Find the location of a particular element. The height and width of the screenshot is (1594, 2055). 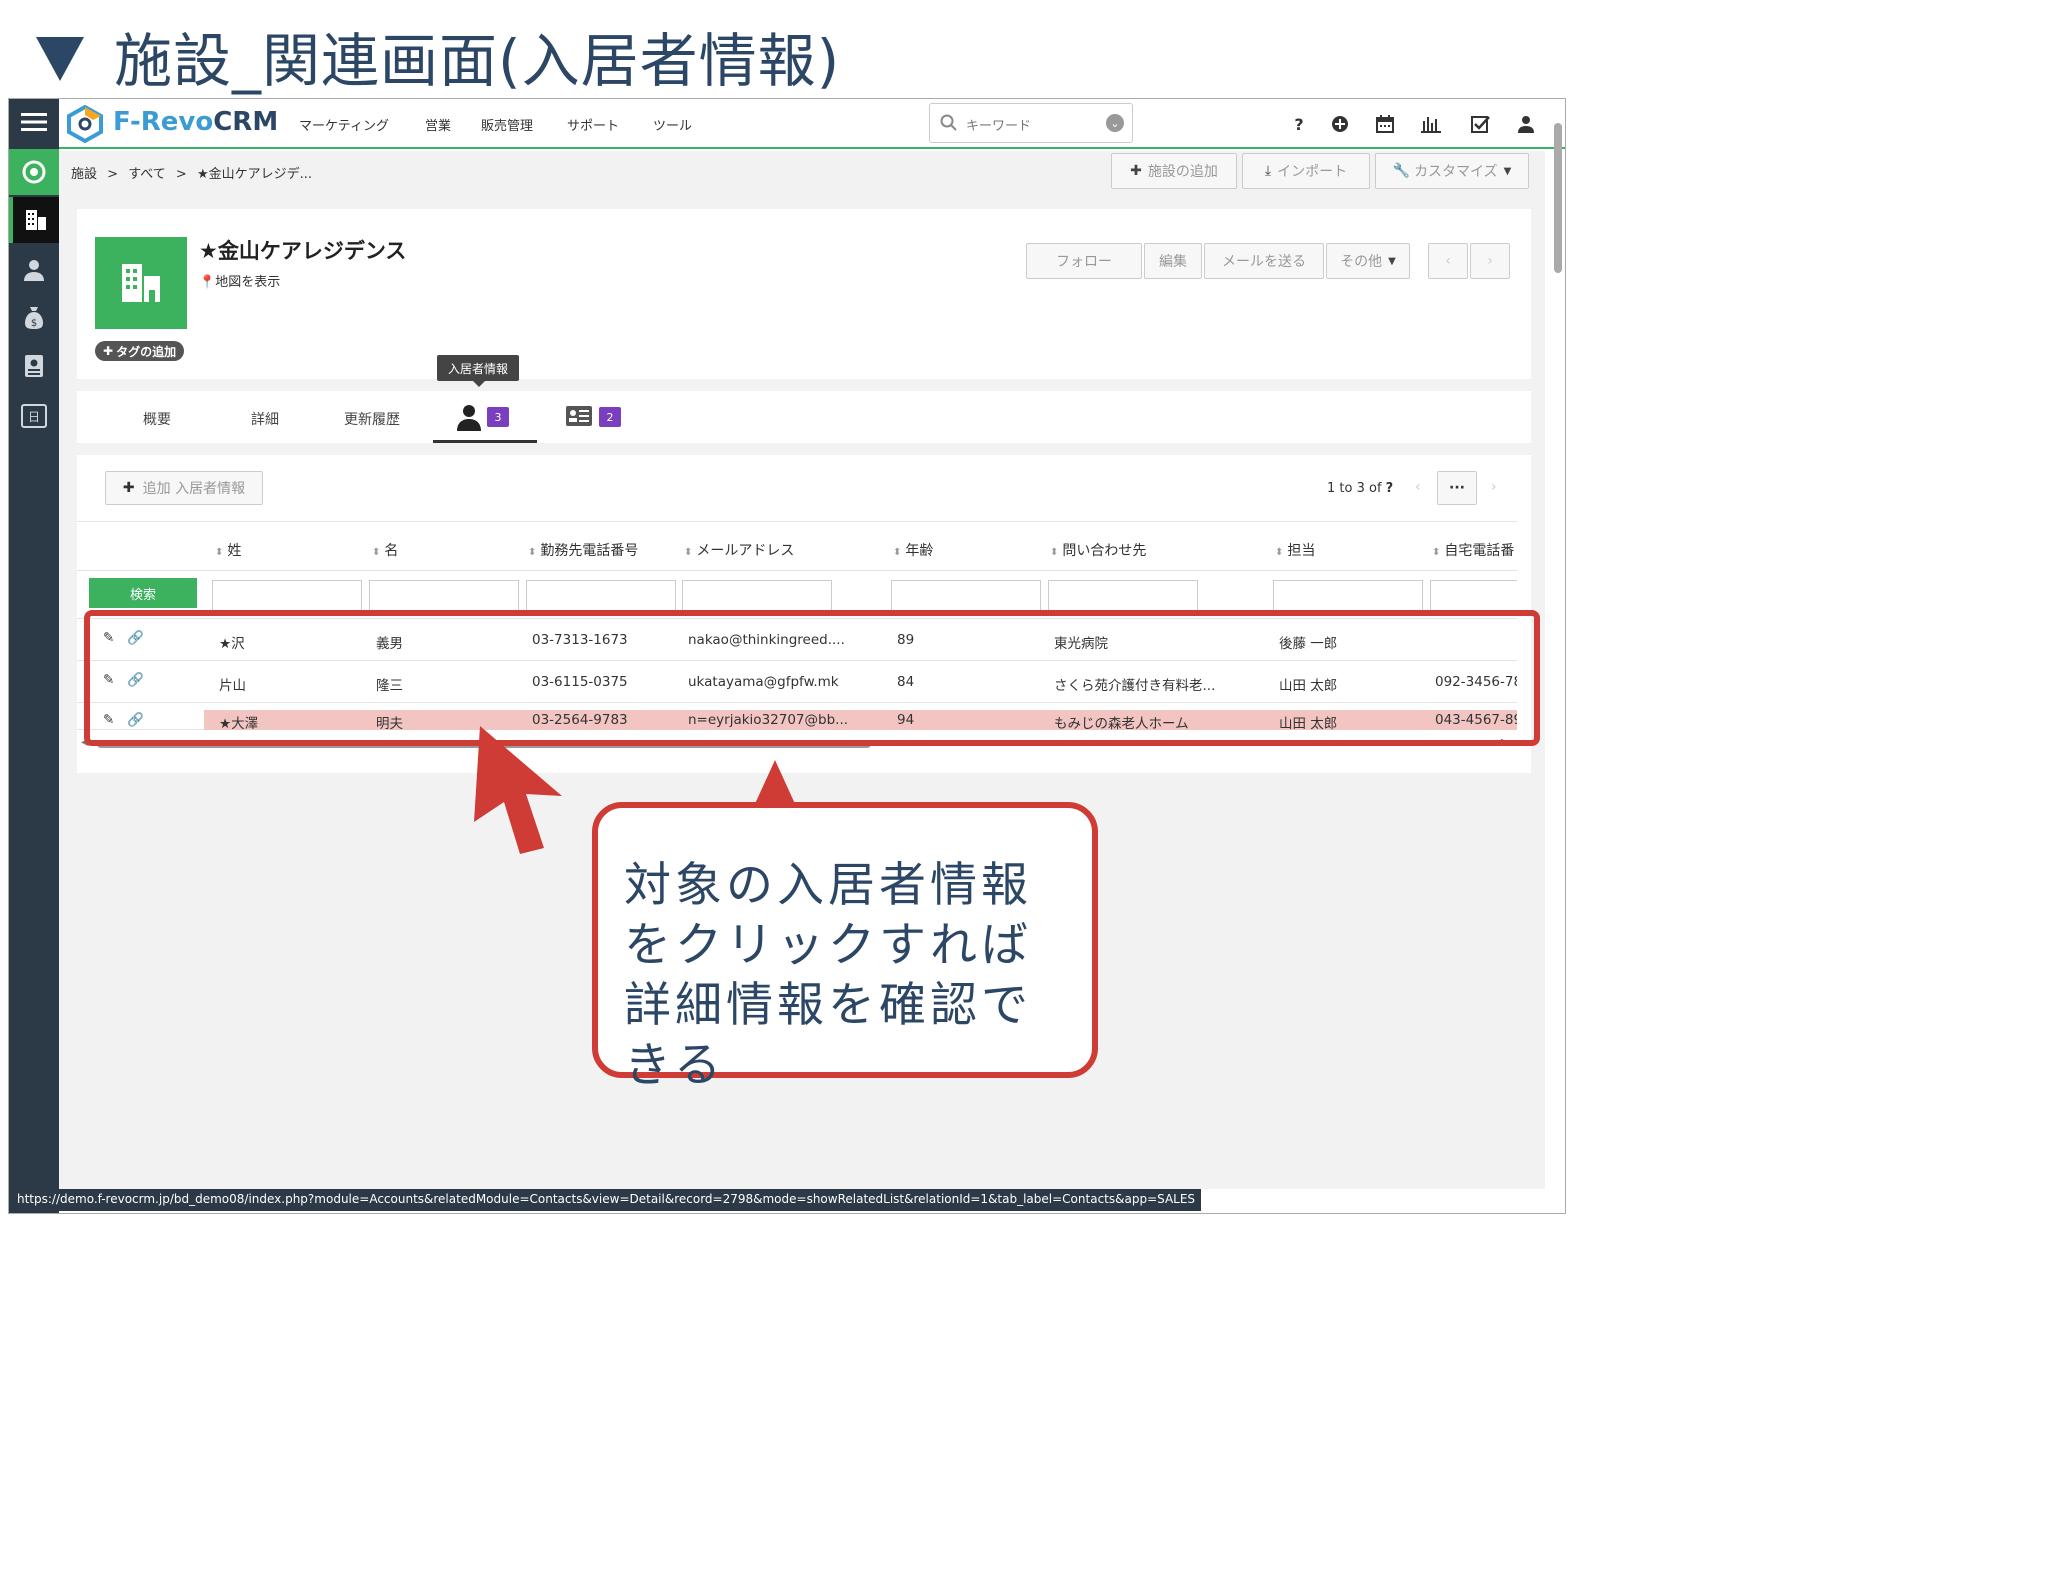

help-icon: ? is located at coordinates (1299, 124).